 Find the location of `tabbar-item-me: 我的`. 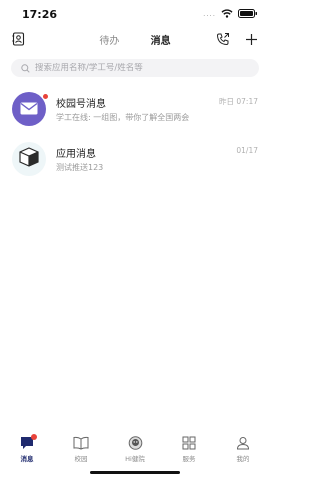

tabbar-item-me: 我的 is located at coordinates (243, 449).